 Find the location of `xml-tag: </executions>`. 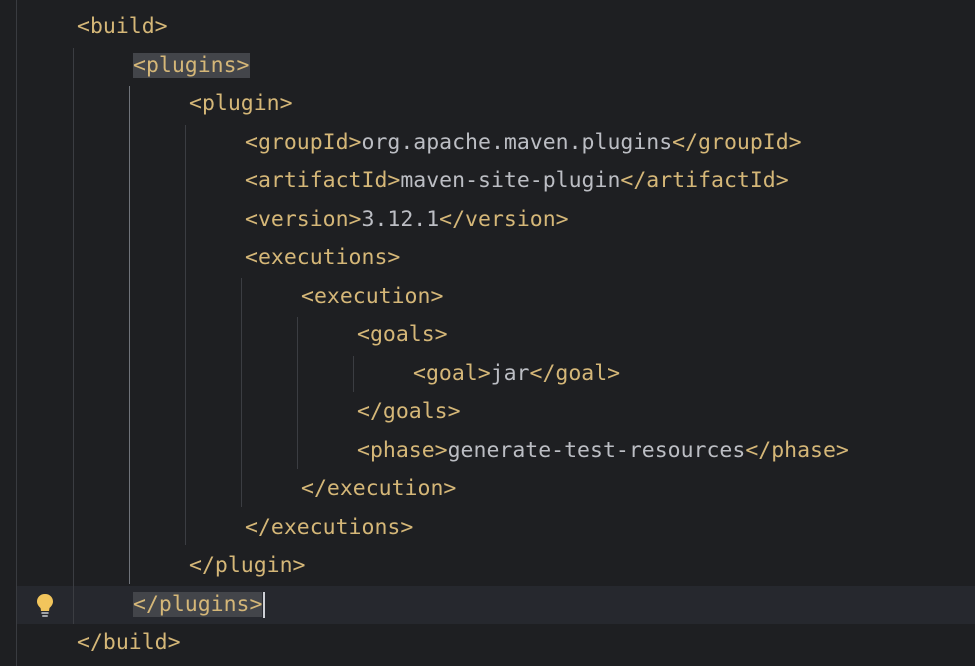

xml-tag: </executions> is located at coordinates (329, 527).